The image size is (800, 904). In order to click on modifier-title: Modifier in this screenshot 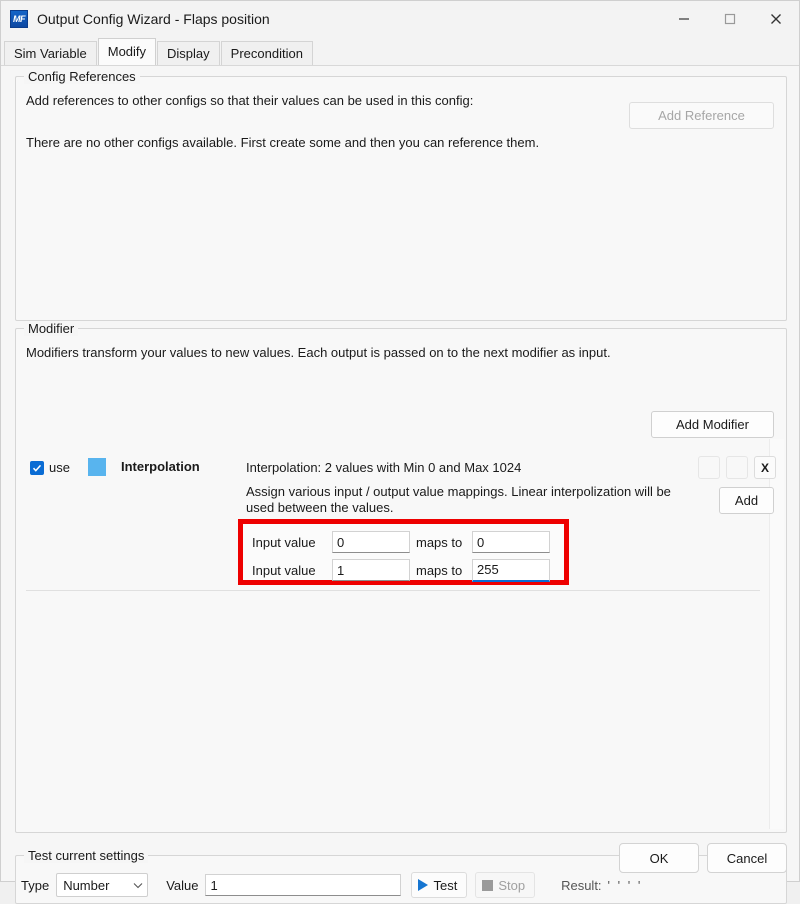, I will do `click(51, 328)`.